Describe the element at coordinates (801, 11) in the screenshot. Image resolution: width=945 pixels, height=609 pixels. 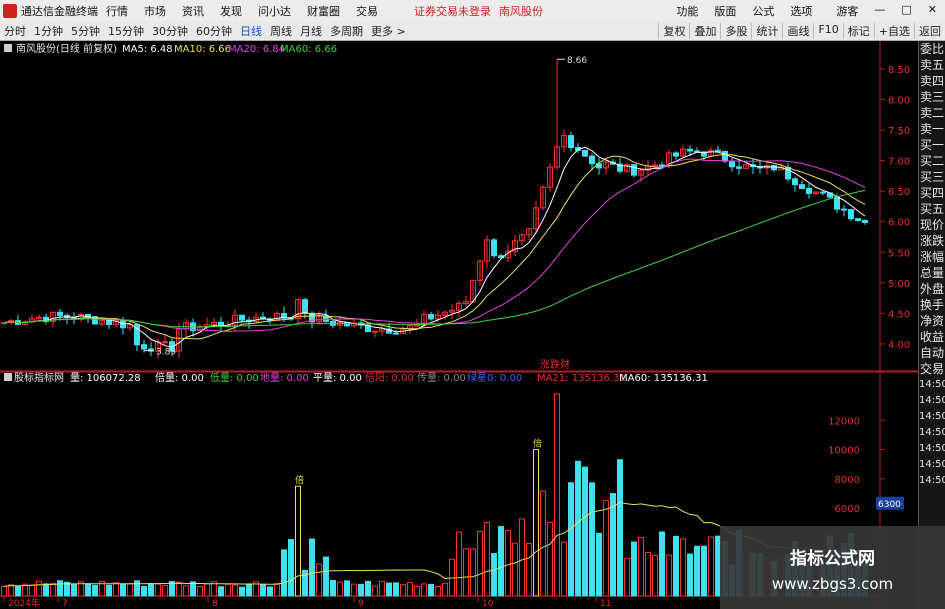
I see `menu-options: 选项` at that location.